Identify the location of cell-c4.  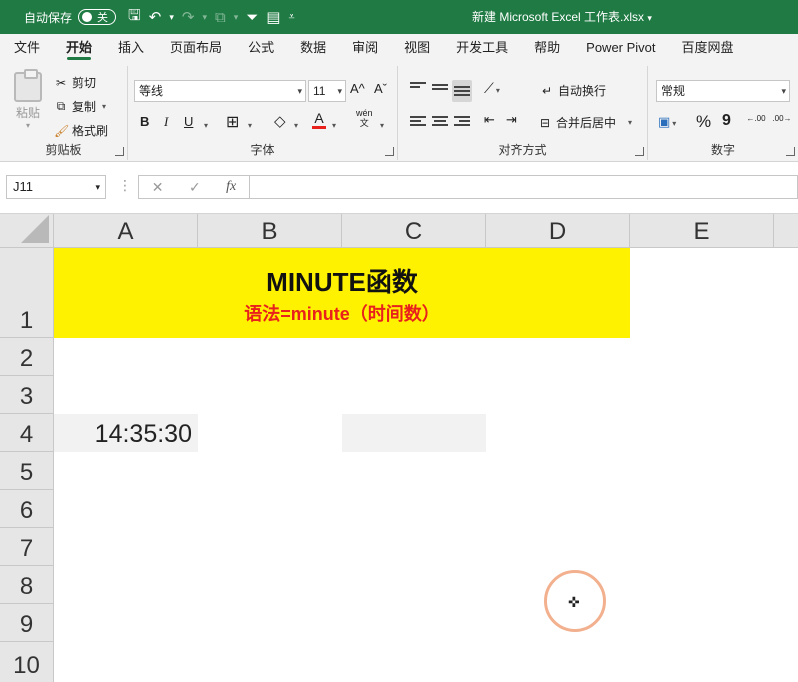
(414, 433).